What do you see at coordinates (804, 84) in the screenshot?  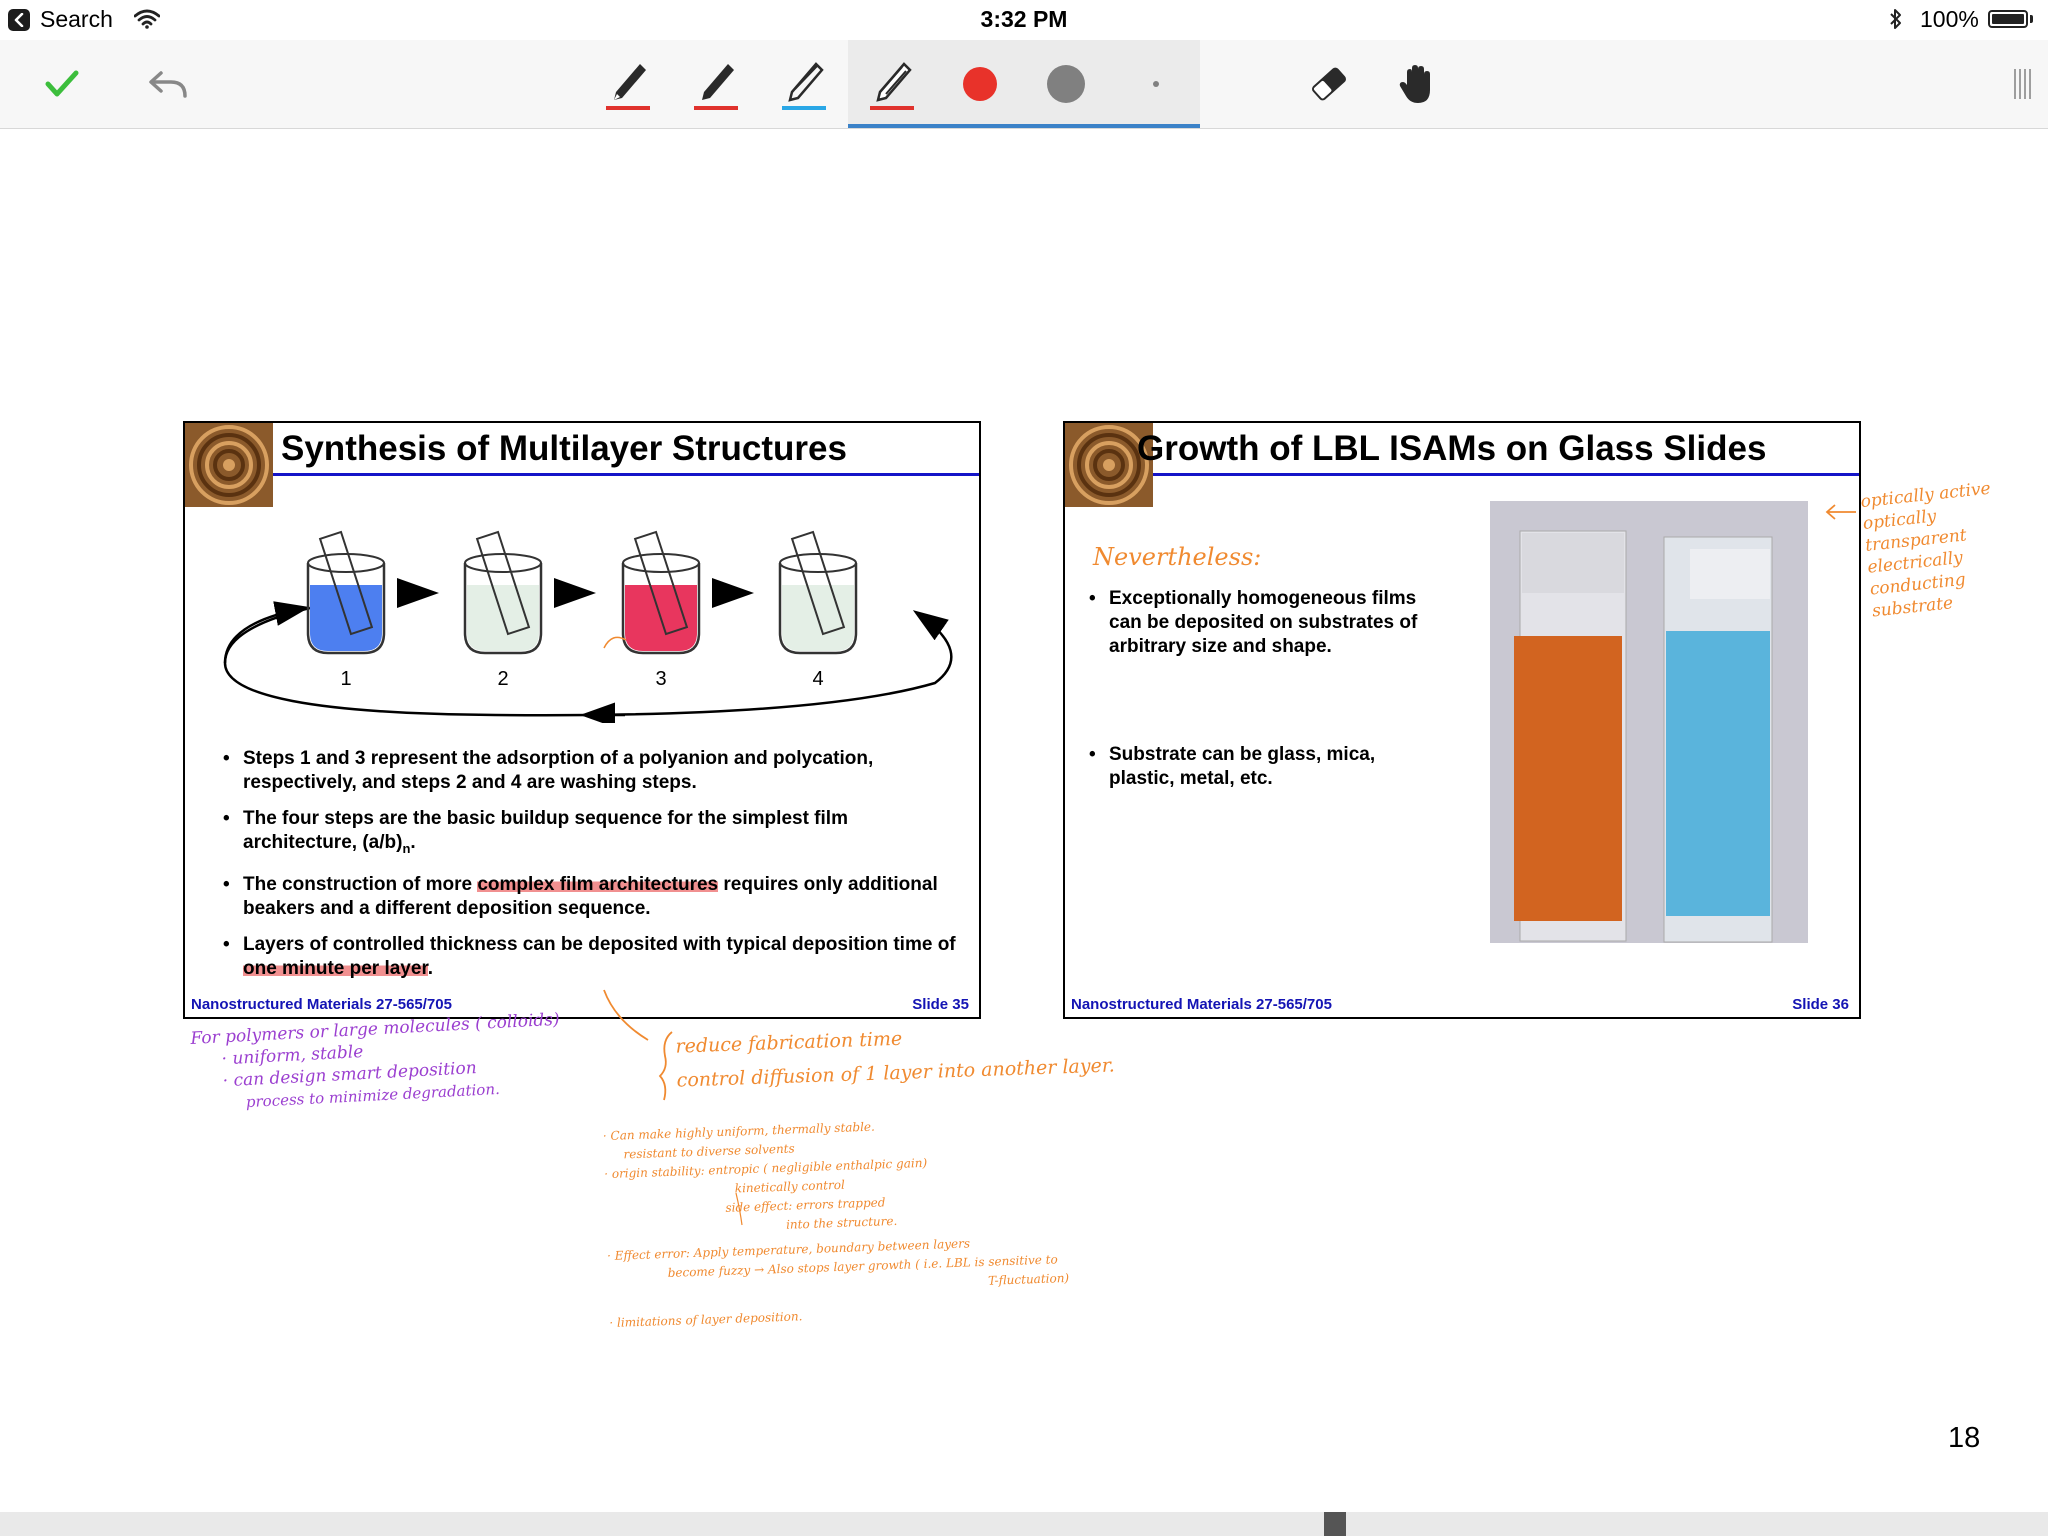 I see `pencil-tool-blue` at bounding box center [804, 84].